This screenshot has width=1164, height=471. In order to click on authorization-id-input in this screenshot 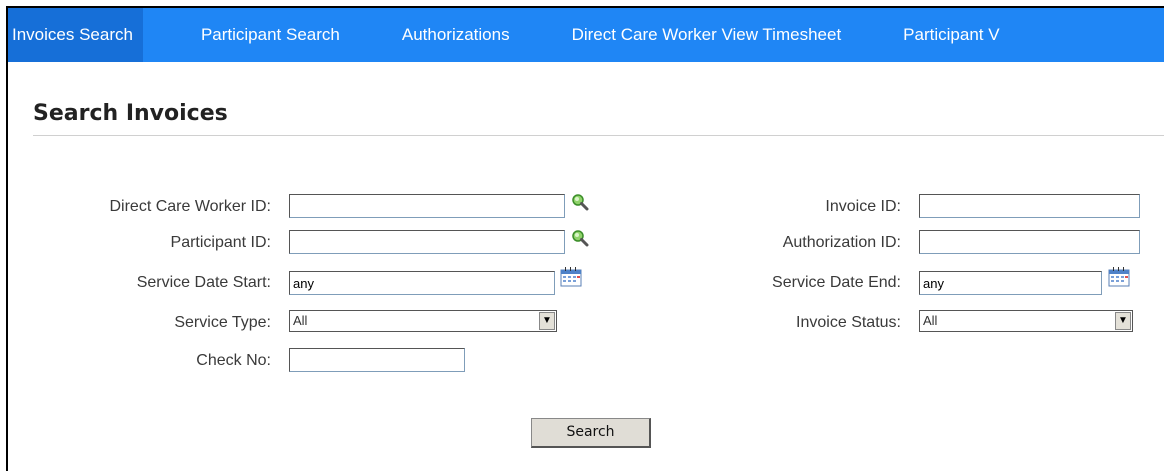, I will do `click(1029, 242)`.